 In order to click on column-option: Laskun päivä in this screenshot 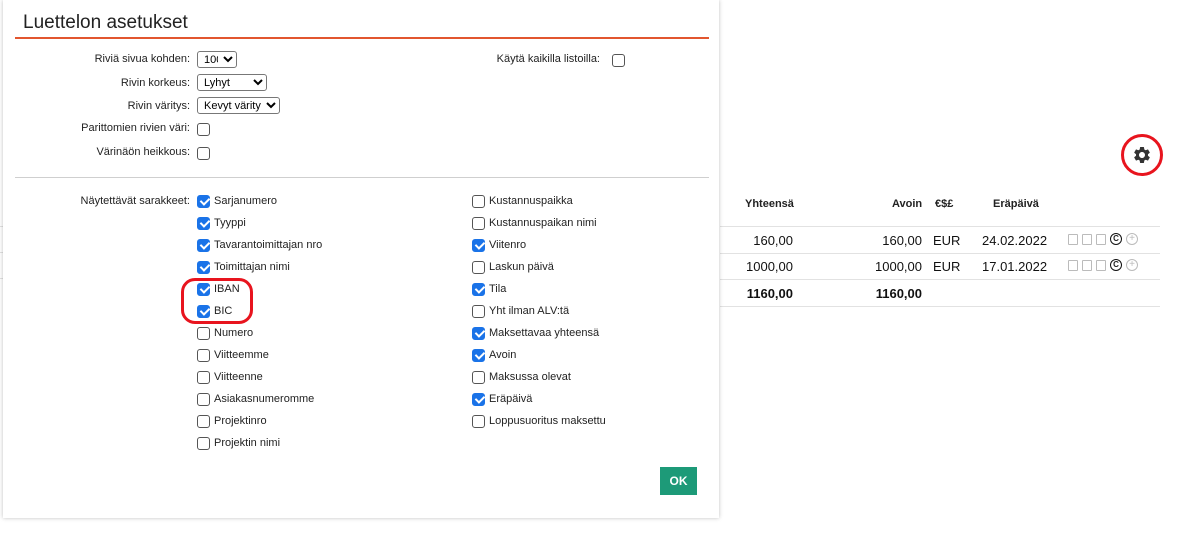, I will do `click(513, 267)`.